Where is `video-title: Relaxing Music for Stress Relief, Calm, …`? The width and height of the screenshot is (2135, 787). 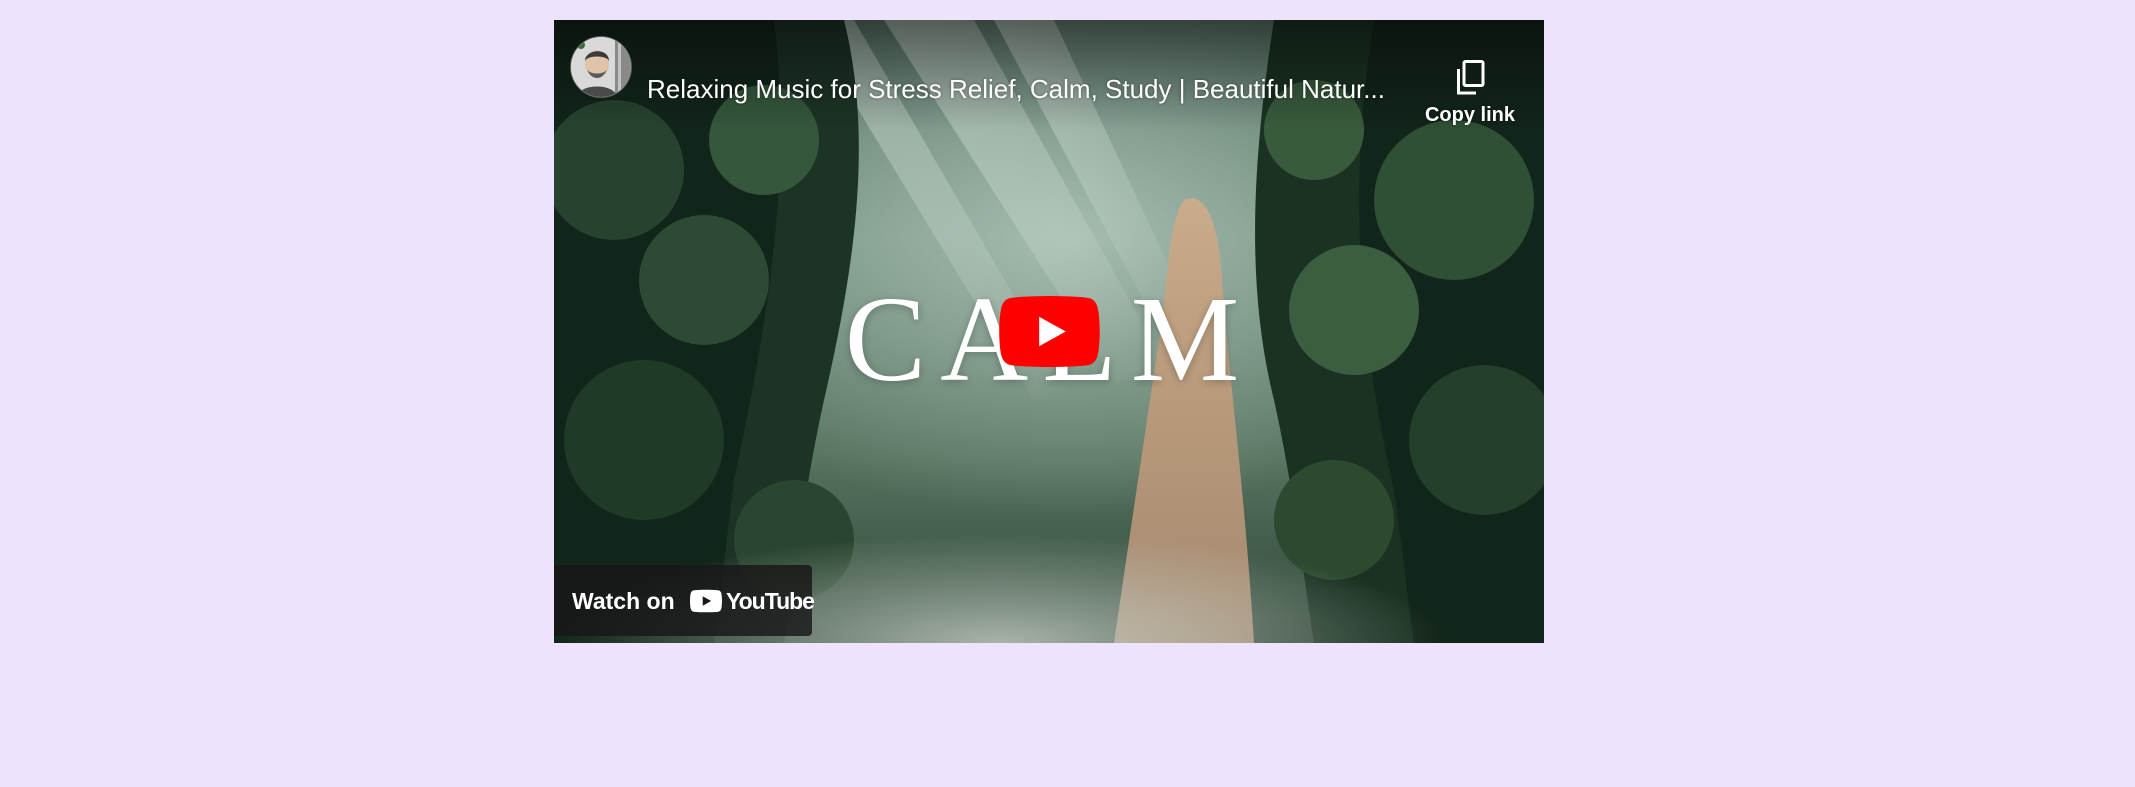
video-title: Relaxing Music for Stress Relief, Calm, … is located at coordinates (1027, 89).